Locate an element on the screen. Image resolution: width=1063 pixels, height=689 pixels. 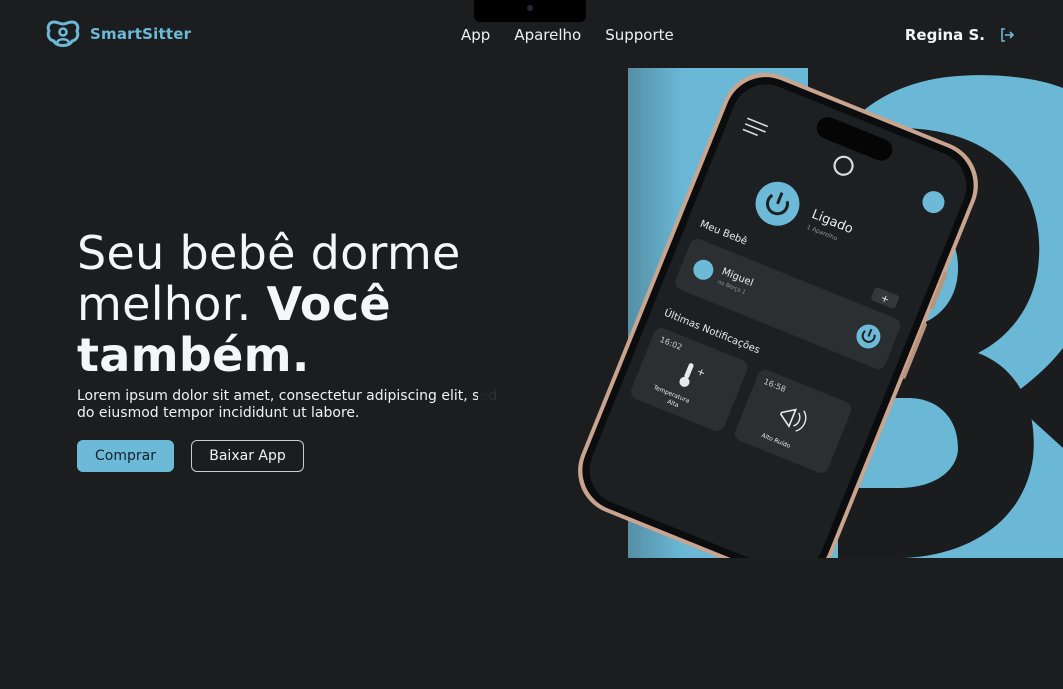
download-app-button: Baixar App is located at coordinates (247, 456).